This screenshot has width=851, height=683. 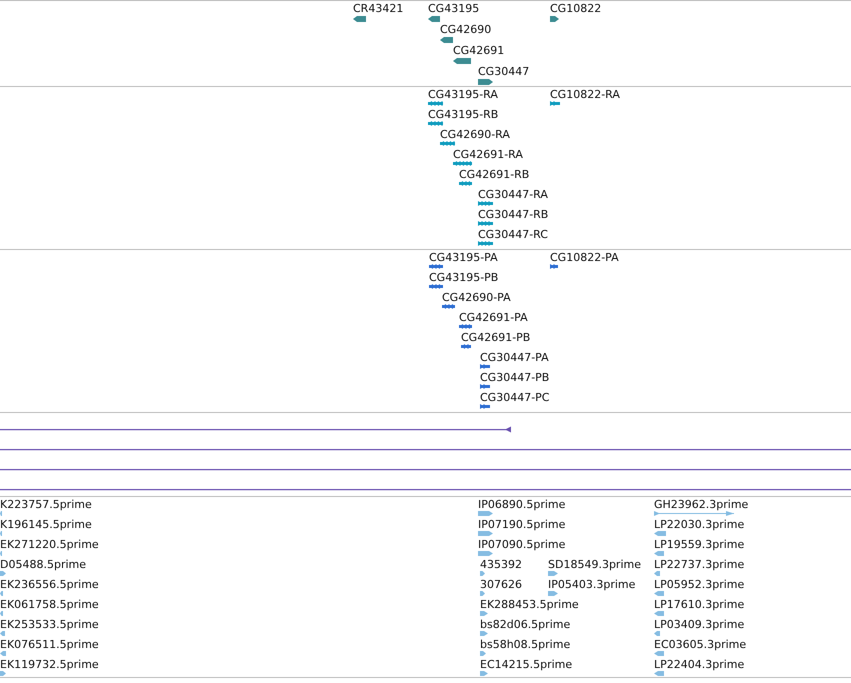 What do you see at coordinates (514, 358) in the screenshot?
I see `feature-label: CG30447-PA` at bounding box center [514, 358].